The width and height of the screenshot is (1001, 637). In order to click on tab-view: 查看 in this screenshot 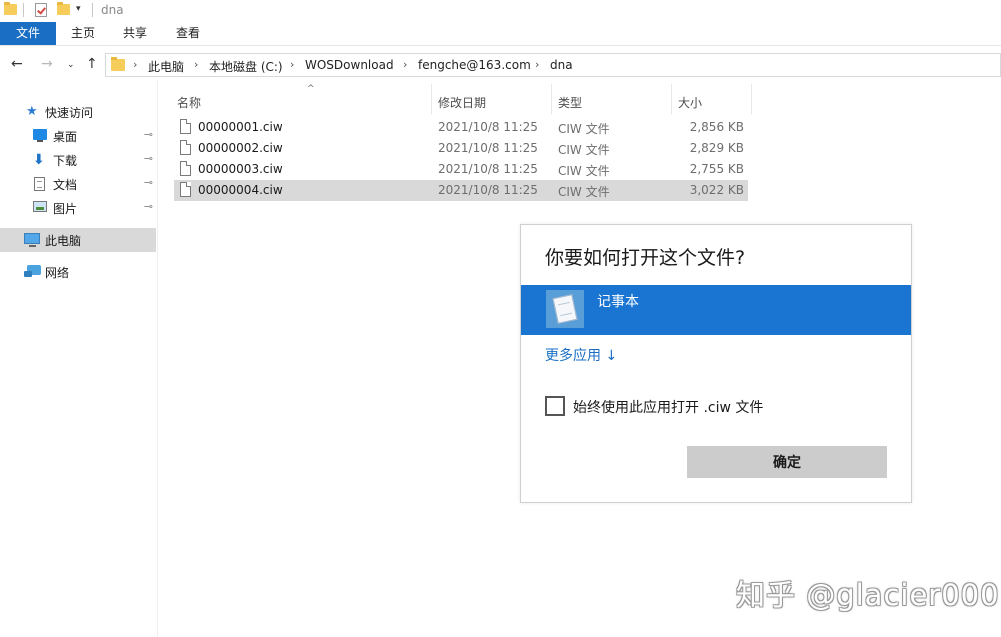, I will do `click(188, 33)`.